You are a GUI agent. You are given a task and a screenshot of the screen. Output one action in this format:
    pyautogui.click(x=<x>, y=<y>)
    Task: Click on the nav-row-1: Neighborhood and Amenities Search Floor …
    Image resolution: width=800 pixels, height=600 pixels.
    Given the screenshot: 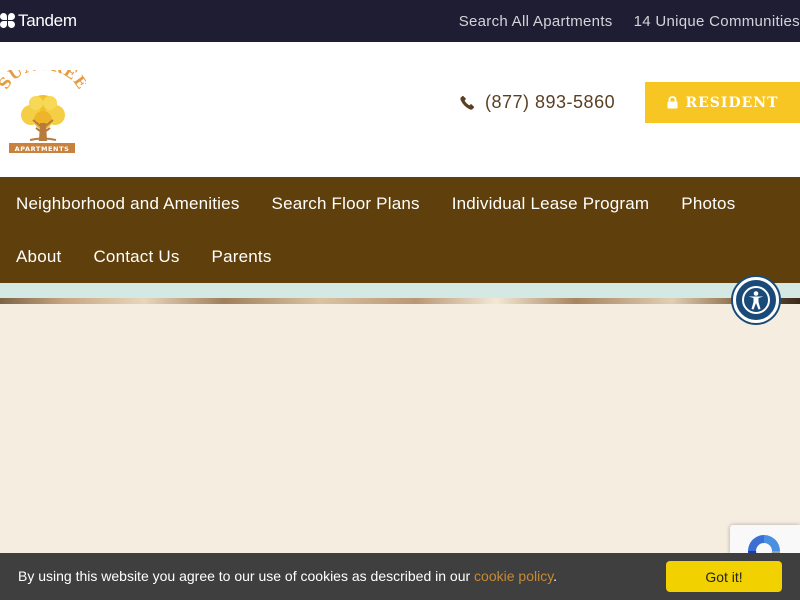 What is the action you would take?
    pyautogui.click(x=375, y=203)
    